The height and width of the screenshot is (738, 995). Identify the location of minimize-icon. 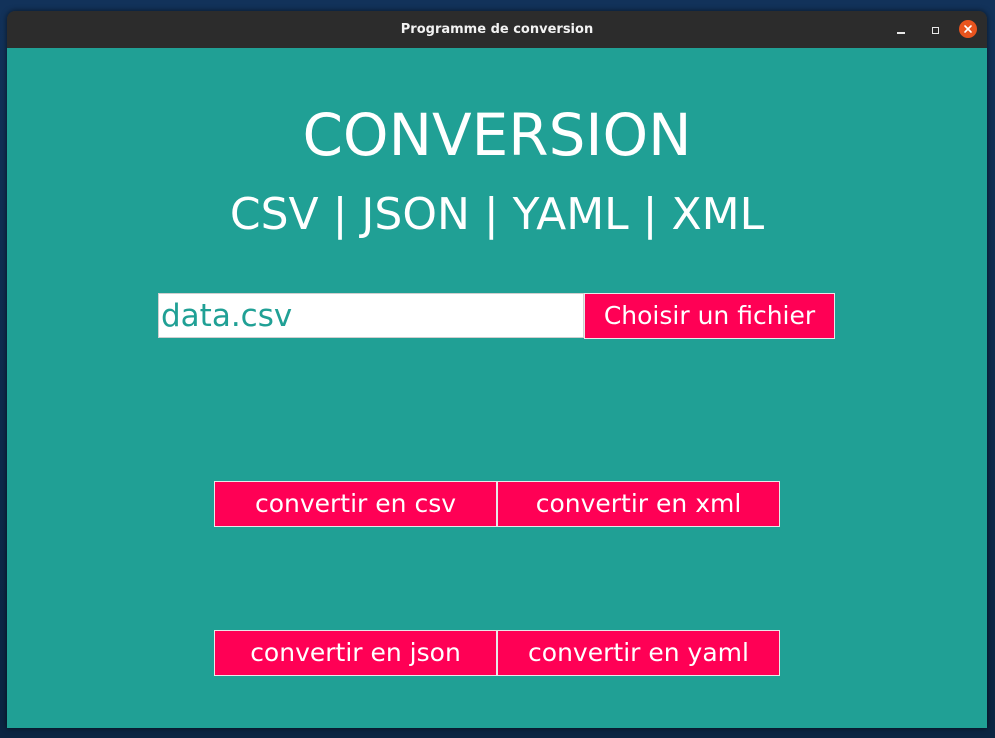
(901, 33).